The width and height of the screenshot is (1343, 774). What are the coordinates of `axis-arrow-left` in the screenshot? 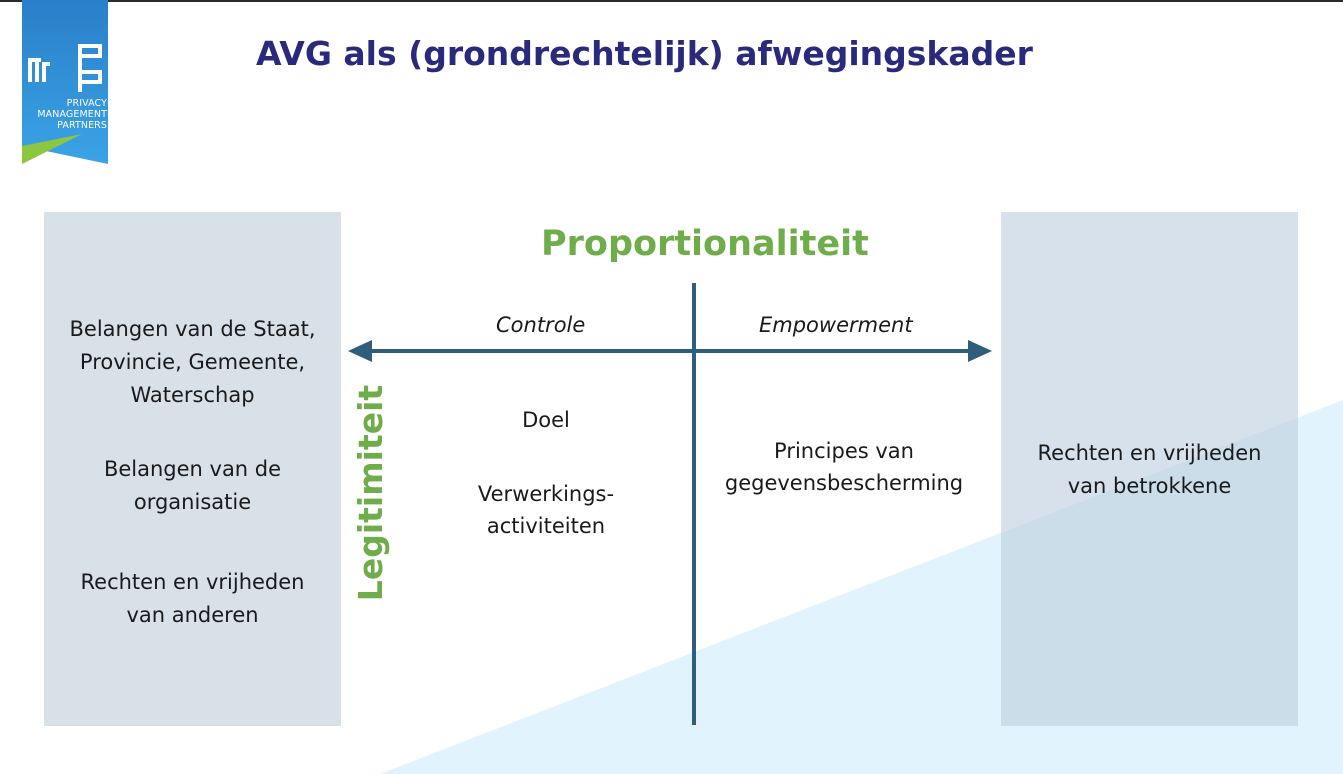 It's located at (360, 351).